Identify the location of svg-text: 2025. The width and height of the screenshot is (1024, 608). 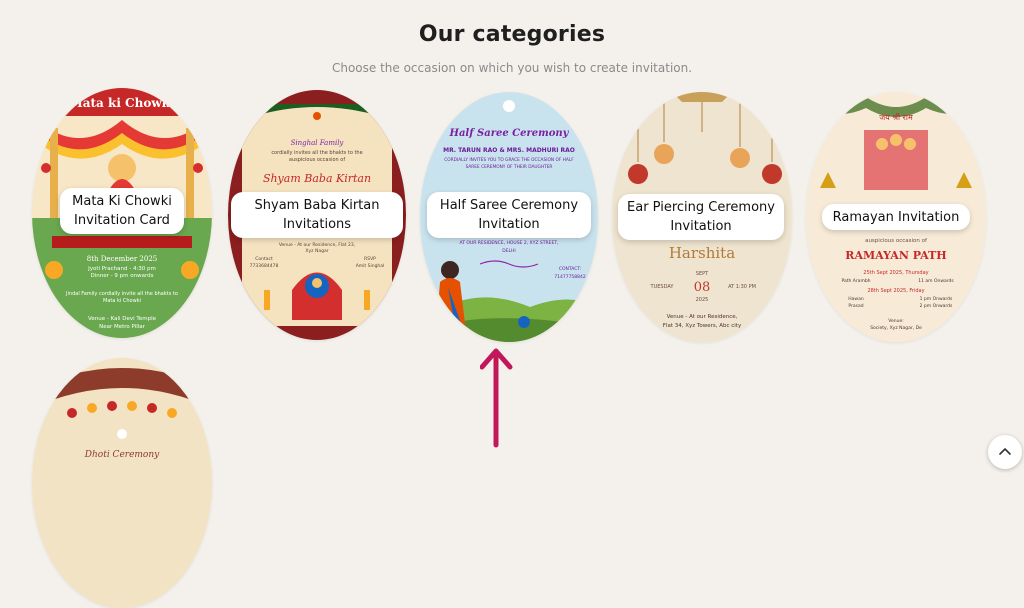
(702, 300).